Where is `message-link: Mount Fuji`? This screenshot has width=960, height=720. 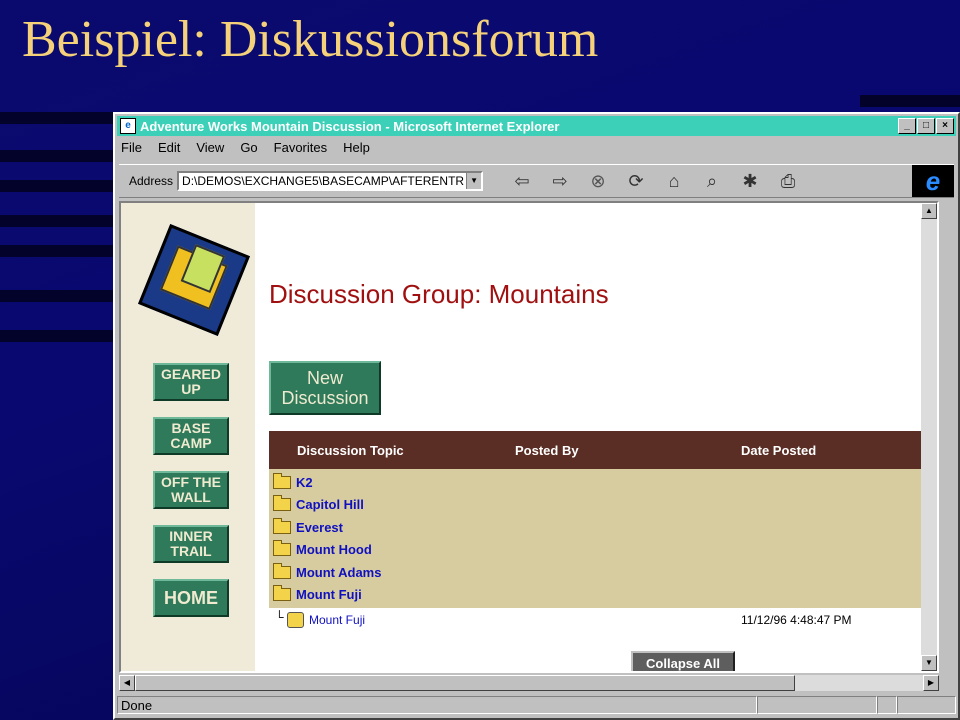
message-link: Mount Fuji is located at coordinates (337, 620).